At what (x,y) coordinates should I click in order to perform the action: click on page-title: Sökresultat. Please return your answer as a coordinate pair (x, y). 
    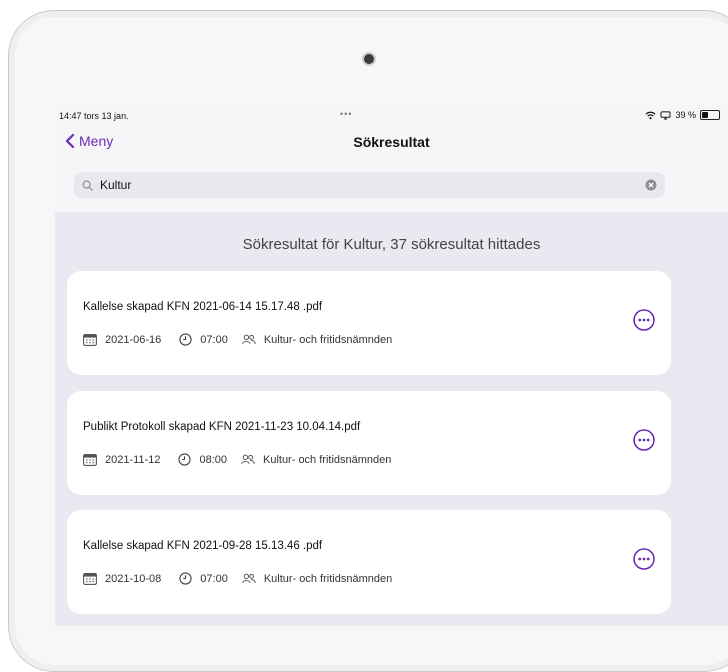
    Looking at the image, I should click on (391, 142).